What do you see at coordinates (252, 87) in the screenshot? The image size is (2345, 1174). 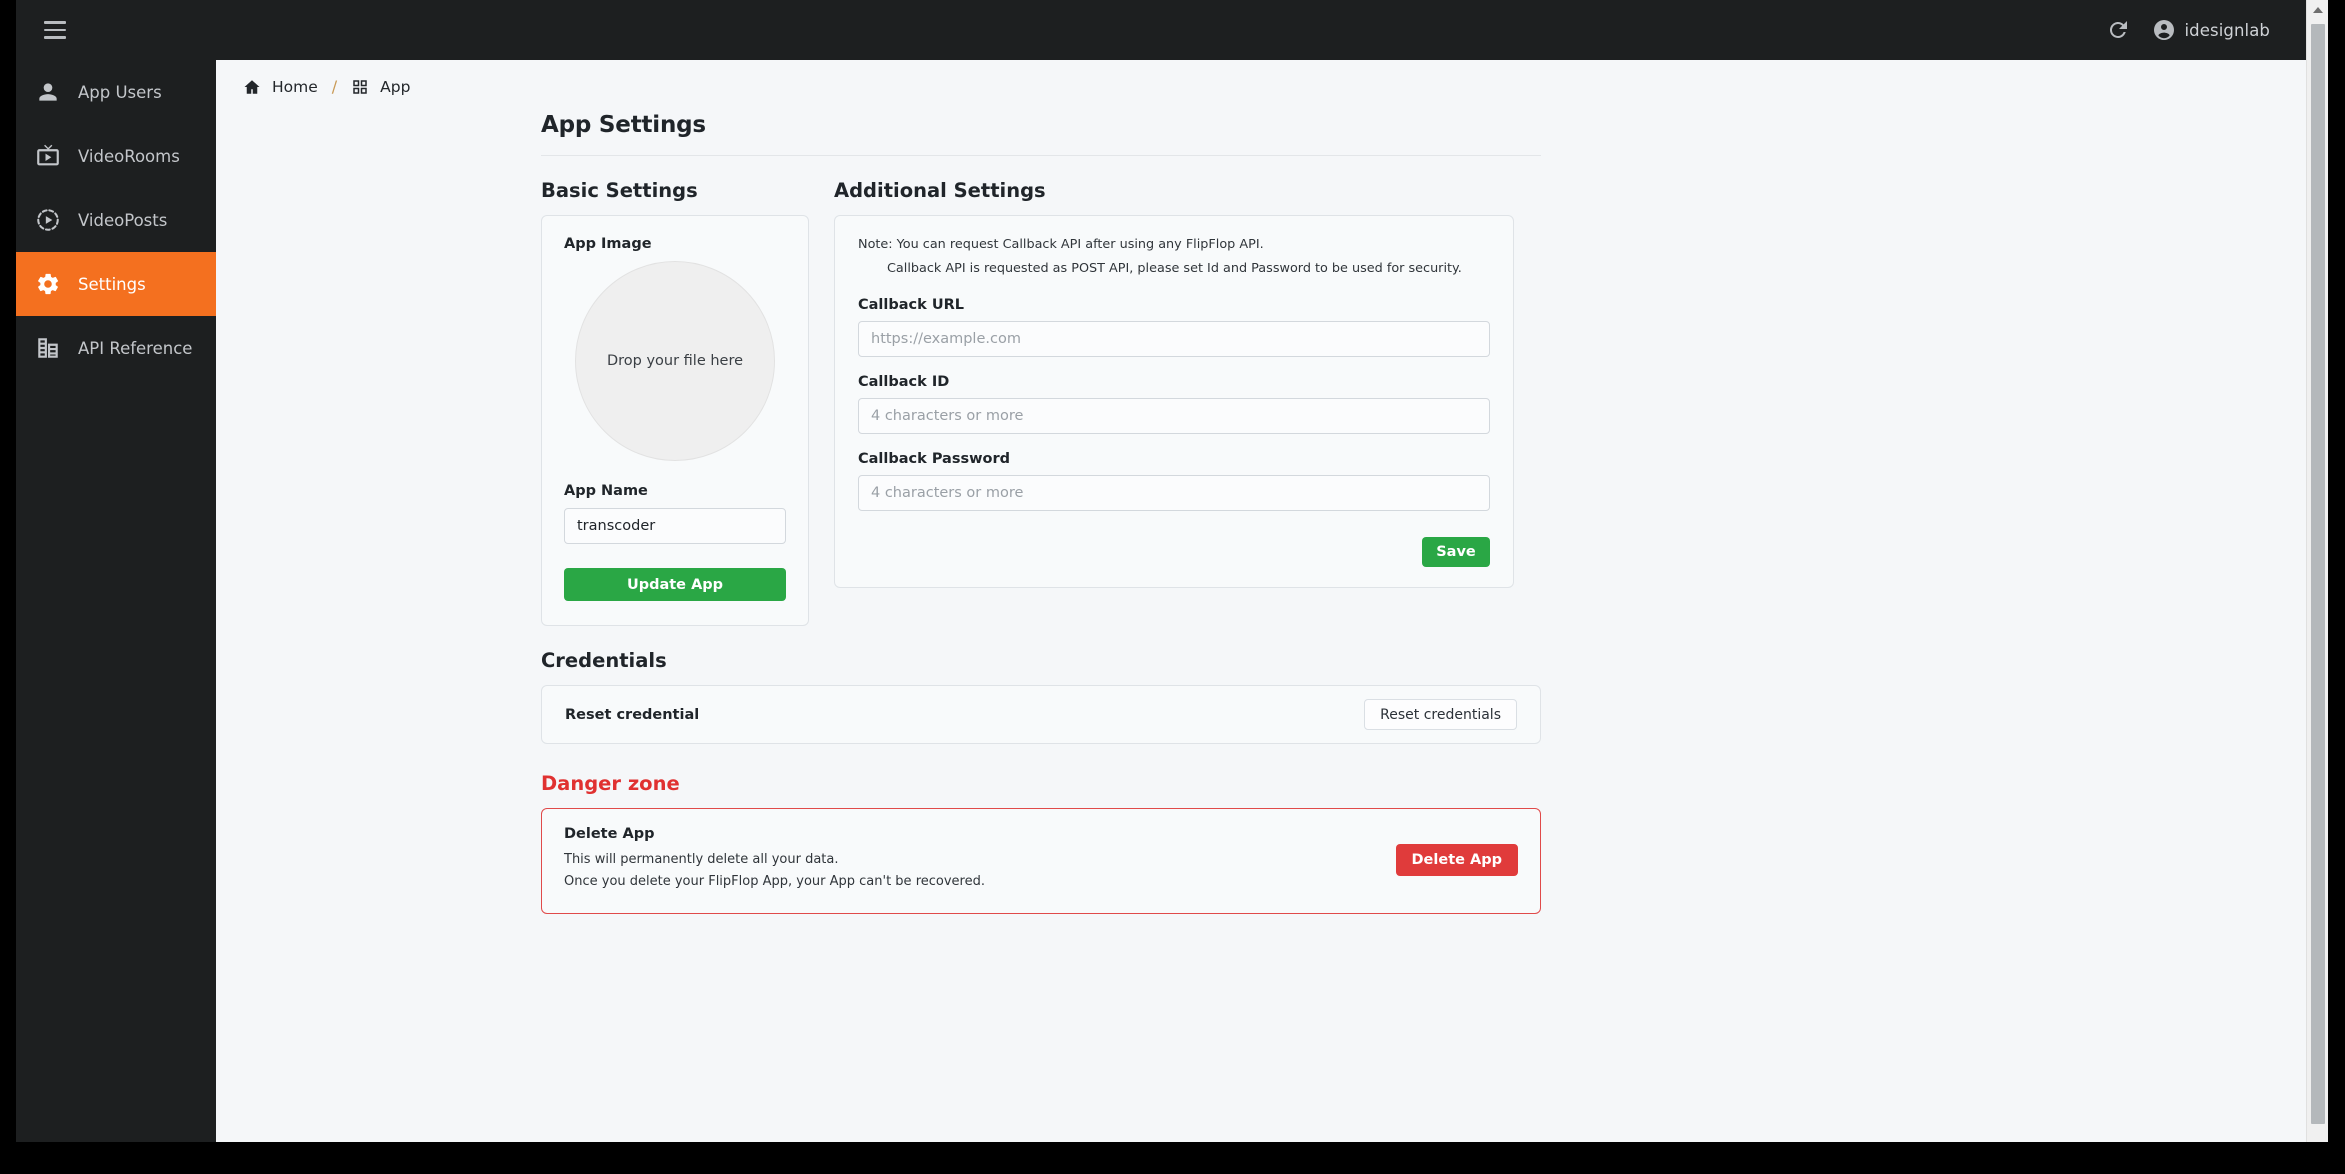 I see `home-icon` at bounding box center [252, 87].